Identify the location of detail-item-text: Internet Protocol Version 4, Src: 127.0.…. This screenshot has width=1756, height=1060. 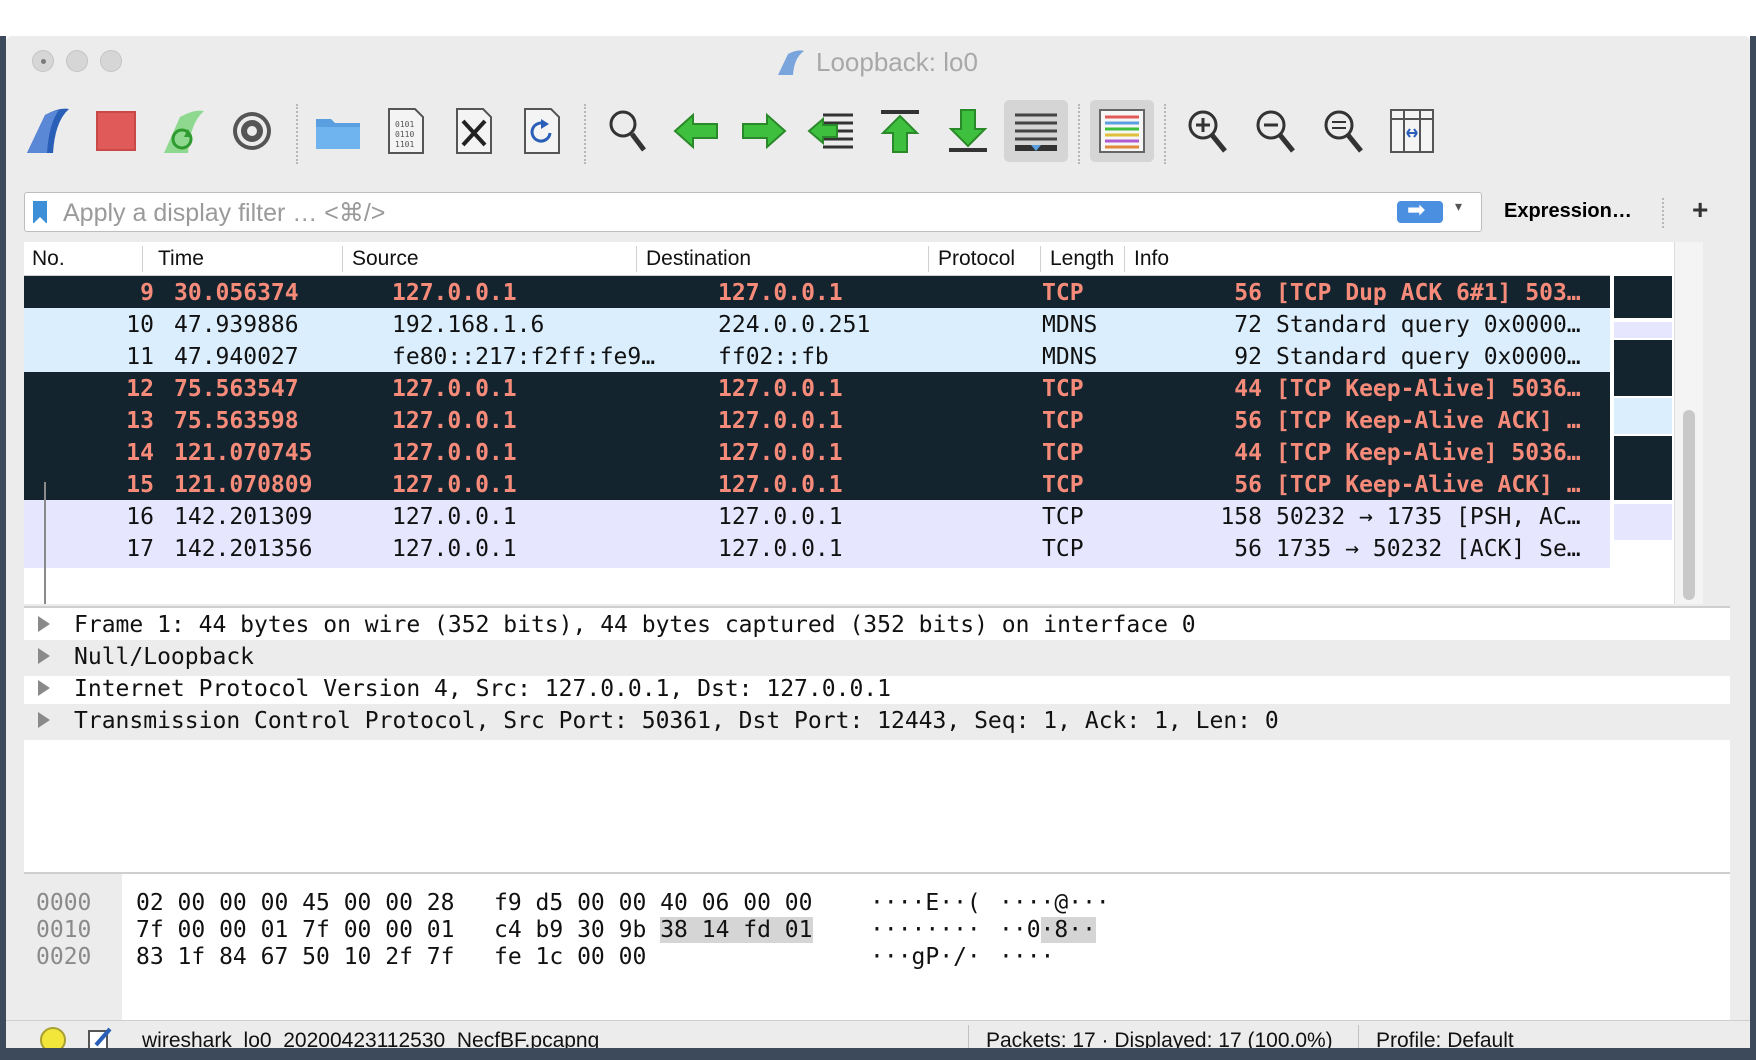
(482, 689).